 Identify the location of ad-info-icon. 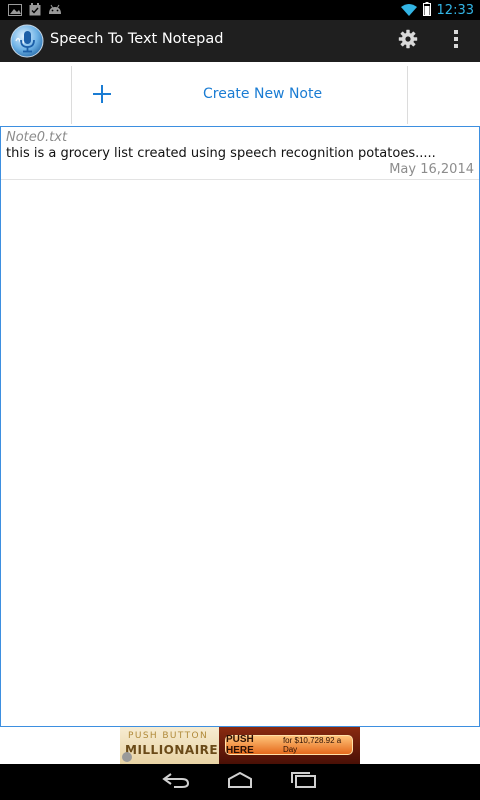
(127, 757).